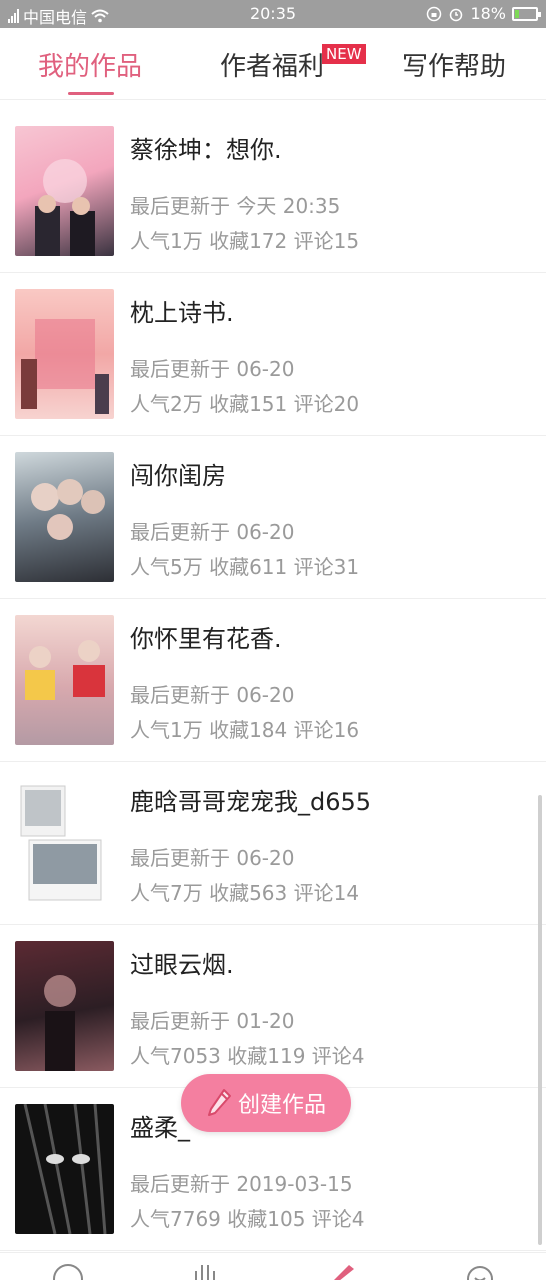 The height and width of the screenshot is (1280, 546). What do you see at coordinates (182, 313) in the screenshot?
I see `work-title: 枕上诗书.` at bounding box center [182, 313].